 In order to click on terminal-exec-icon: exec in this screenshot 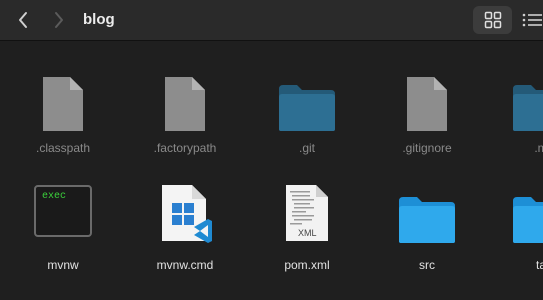, I will do `click(63, 213)`.